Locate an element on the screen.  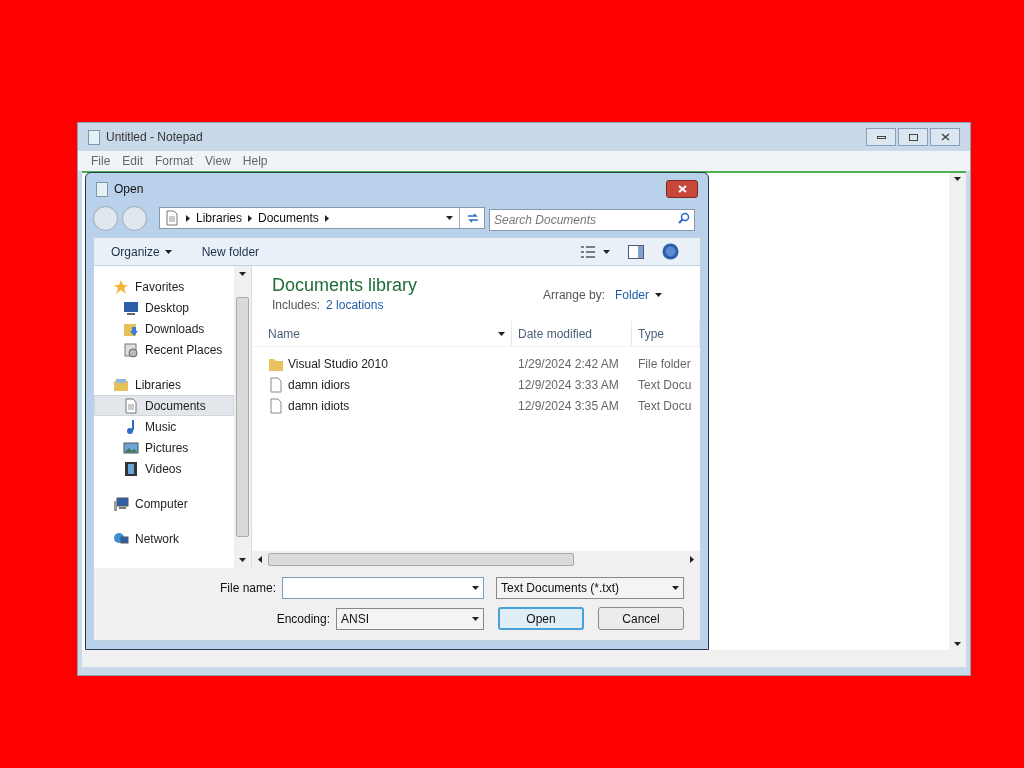
dialog-title: Open is located at coordinates (129, 189).